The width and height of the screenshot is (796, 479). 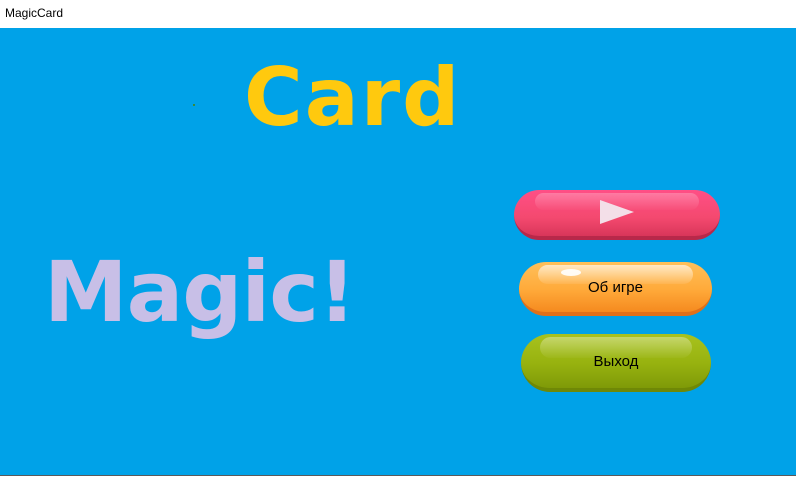 I want to click on title-bar: MagicCard, so click(x=398, y=14).